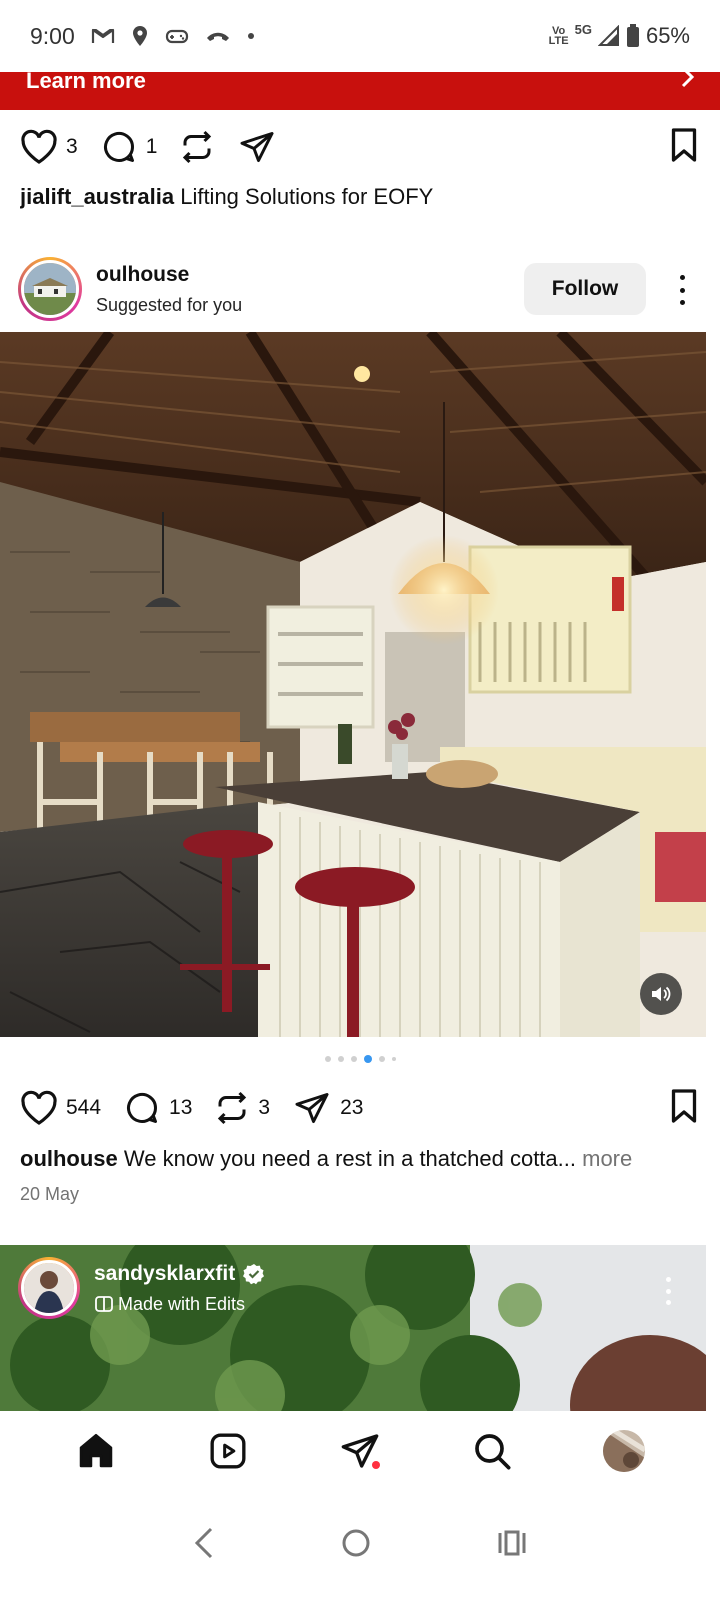  What do you see at coordinates (360, 289) in the screenshot?
I see `post-header: oulhouse Suggested for you Follow` at bounding box center [360, 289].